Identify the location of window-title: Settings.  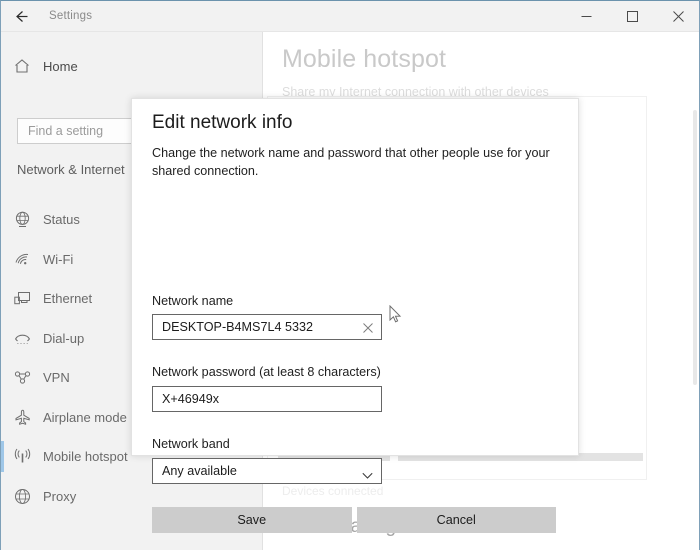
(71, 16).